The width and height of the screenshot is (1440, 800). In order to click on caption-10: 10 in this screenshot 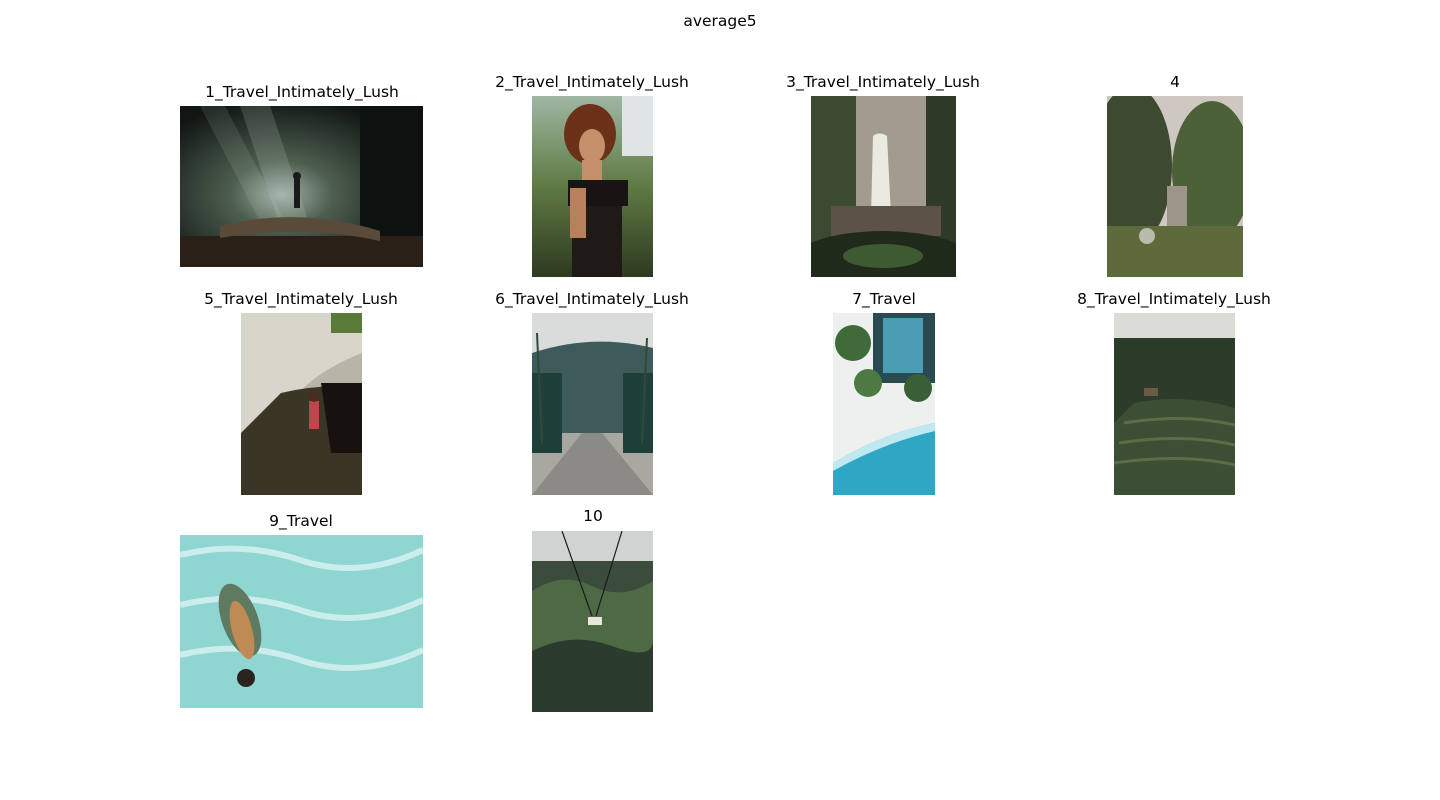, I will do `click(593, 516)`.